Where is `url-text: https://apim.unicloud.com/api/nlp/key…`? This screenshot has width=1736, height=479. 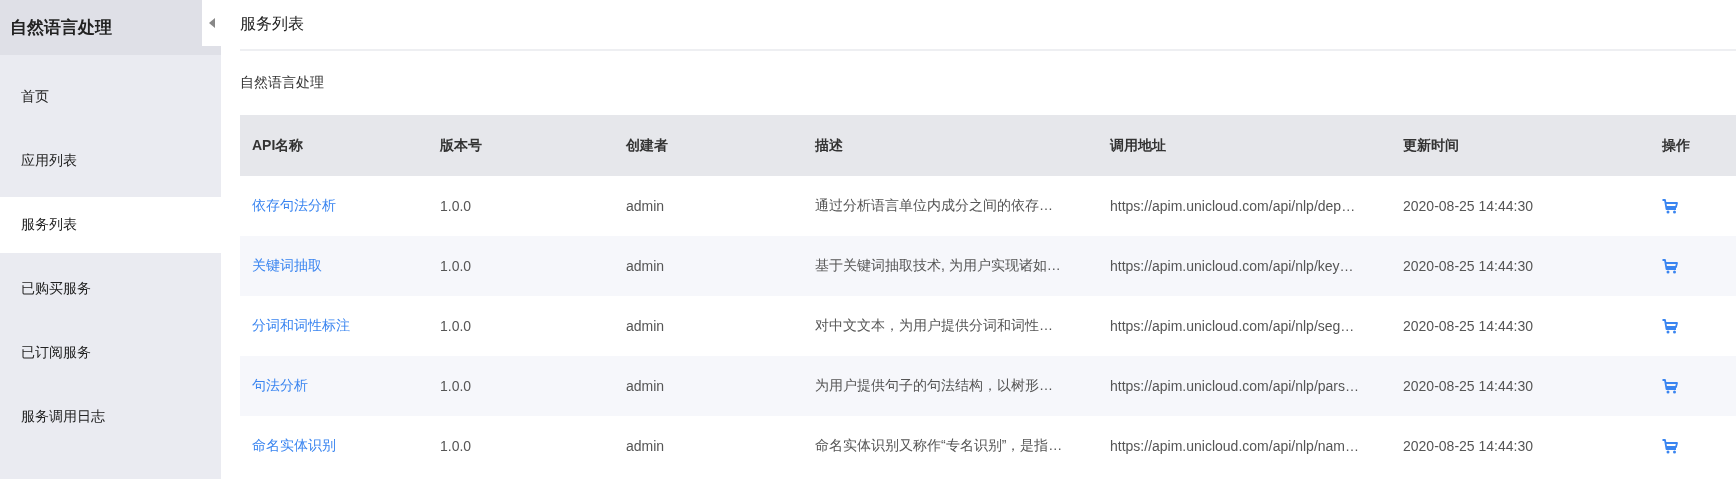 url-text: https://apim.unicloud.com/api/nlp/key… is located at coordinates (1232, 266).